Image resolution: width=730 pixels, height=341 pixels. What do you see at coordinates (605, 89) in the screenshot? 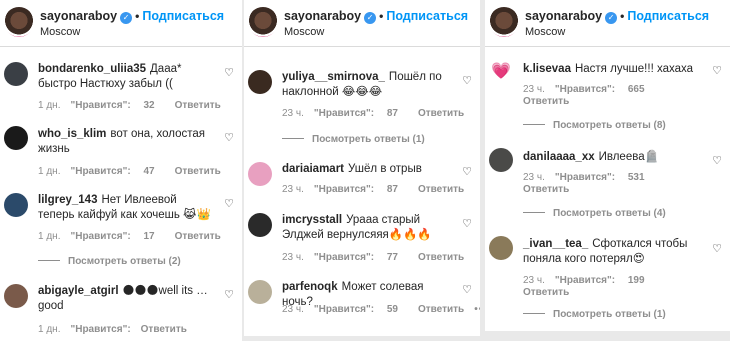
I see `comment-likes: "Нравится": 665` at bounding box center [605, 89].